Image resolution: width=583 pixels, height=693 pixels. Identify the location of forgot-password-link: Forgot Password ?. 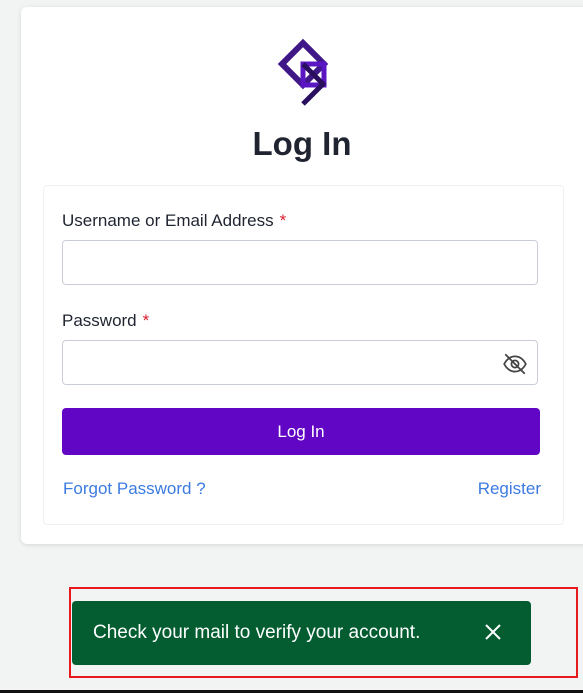
(134, 489).